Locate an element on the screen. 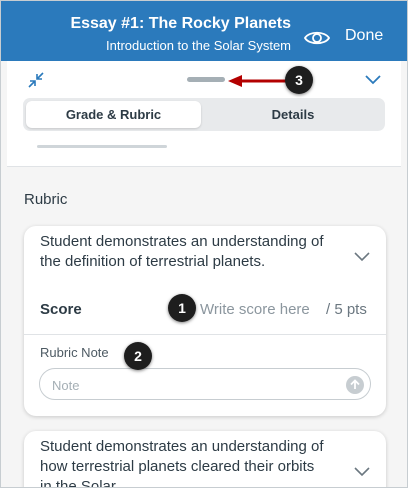  divider is located at coordinates (205, 334).